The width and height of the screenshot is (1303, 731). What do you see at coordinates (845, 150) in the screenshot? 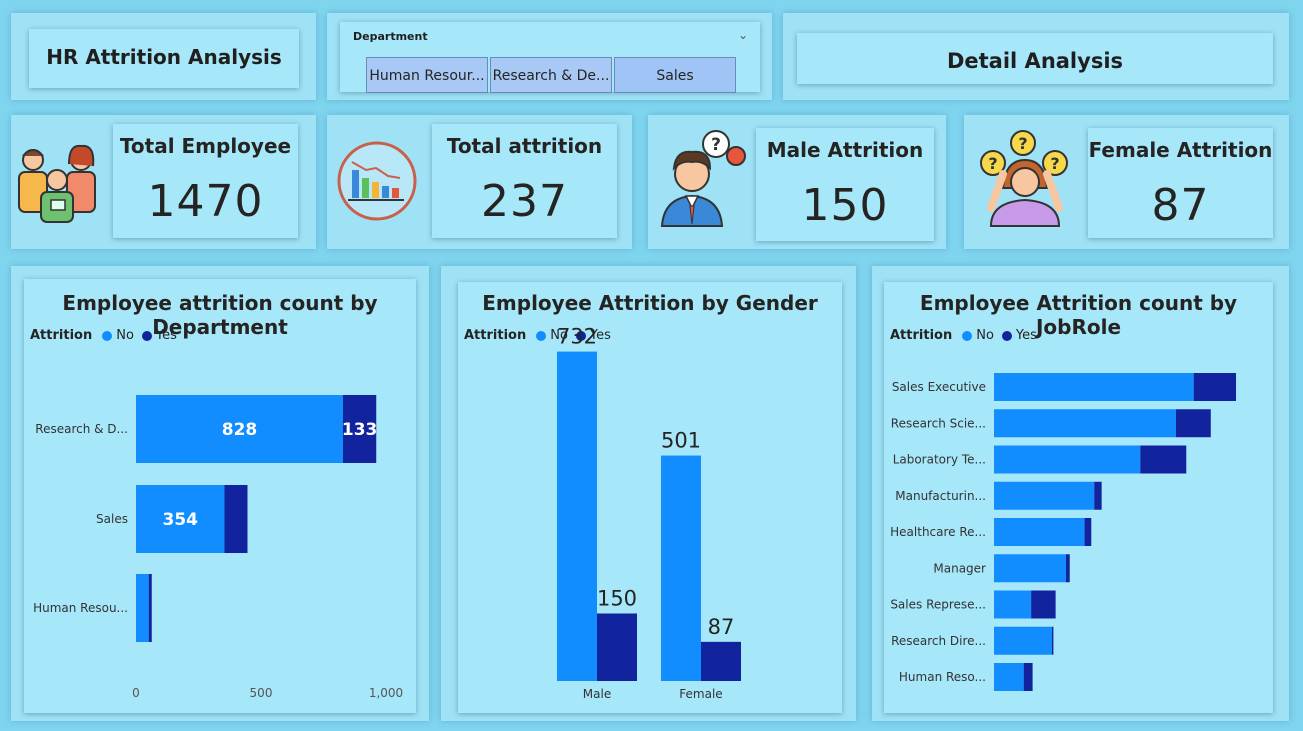
I see `kpi-label: Male Attrition` at bounding box center [845, 150].